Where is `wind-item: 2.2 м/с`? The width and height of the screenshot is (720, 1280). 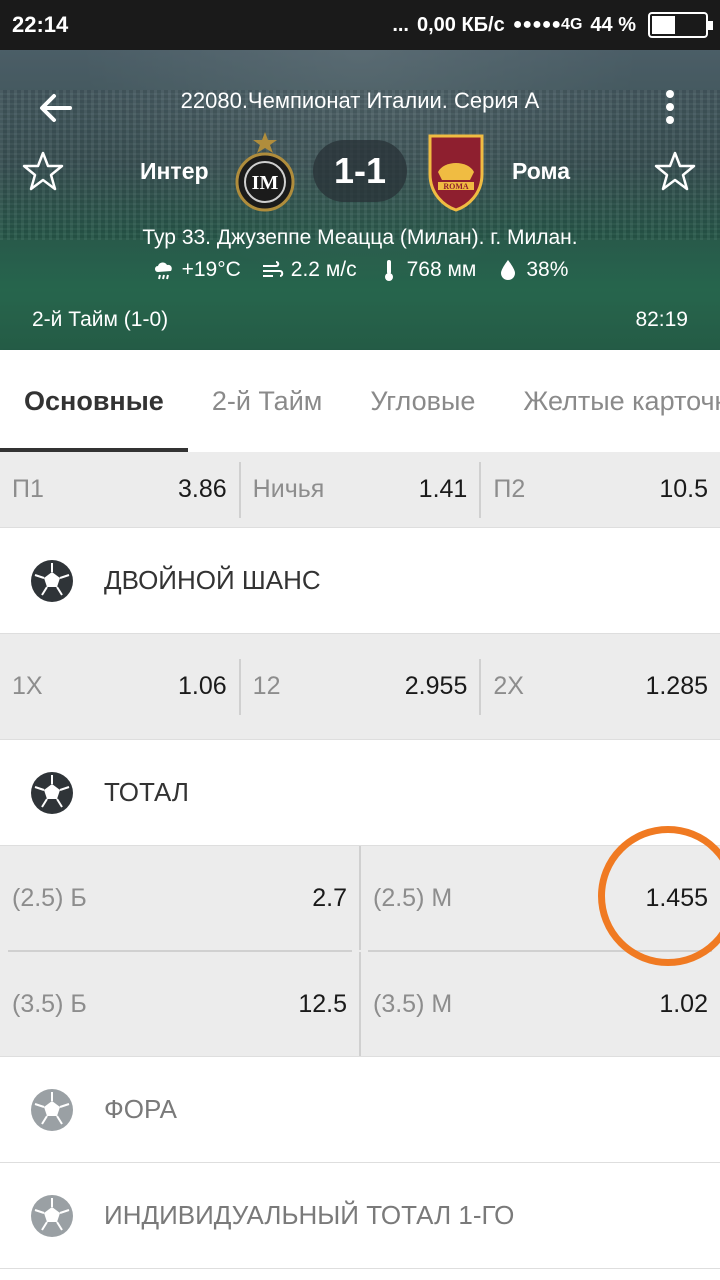
wind-item: 2.2 м/с is located at coordinates (309, 270).